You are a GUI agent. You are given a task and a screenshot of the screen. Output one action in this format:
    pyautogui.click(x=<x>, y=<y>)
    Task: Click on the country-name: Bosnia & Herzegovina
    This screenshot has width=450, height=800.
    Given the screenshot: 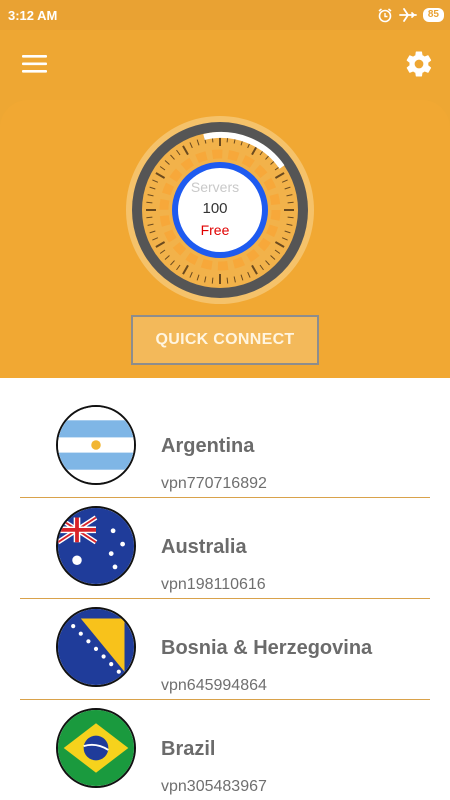 What is the action you would take?
    pyautogui.click(x=267, y=648)
    